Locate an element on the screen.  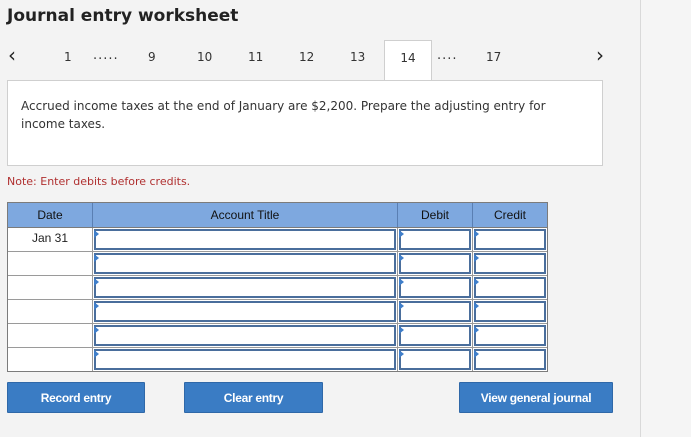
page-link-10: 10 is located at coordinates (204, 57).